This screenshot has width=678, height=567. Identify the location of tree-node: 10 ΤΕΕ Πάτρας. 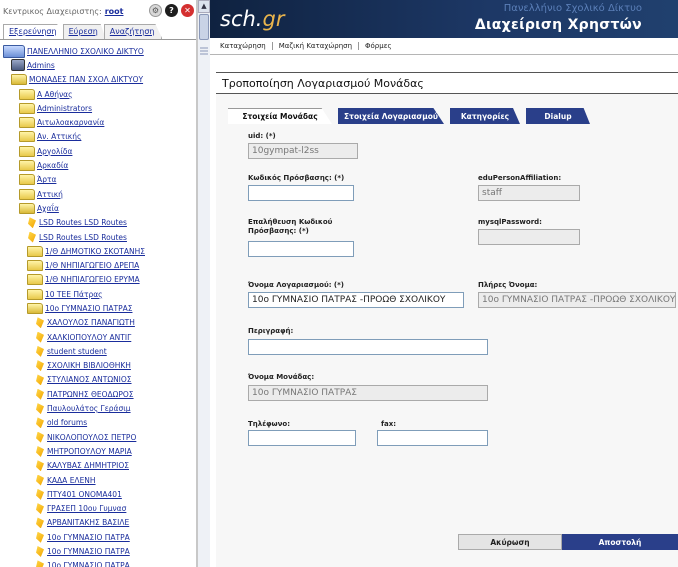
(98, 294).